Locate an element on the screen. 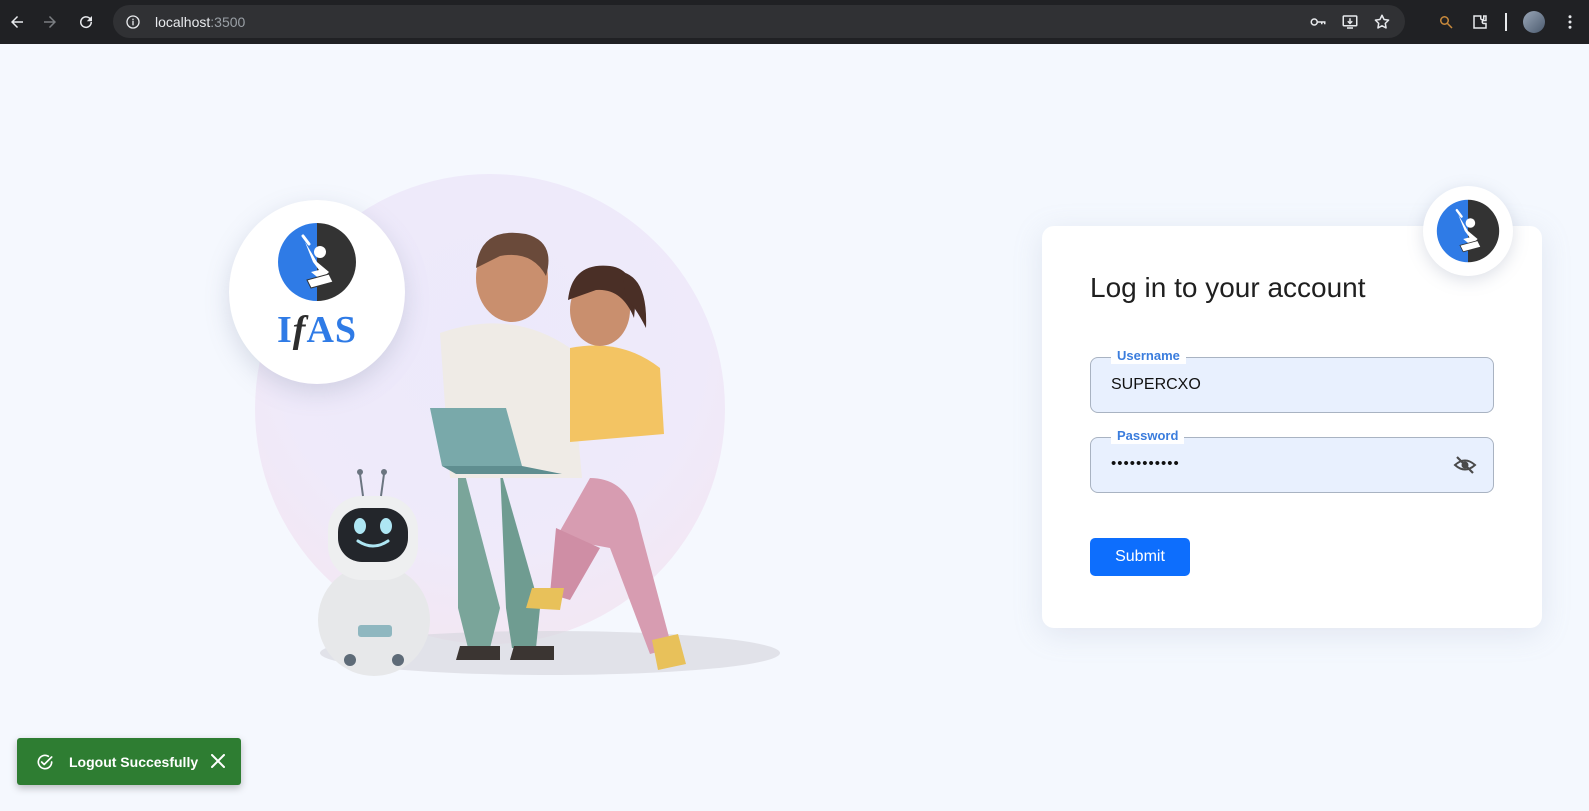  forward-icon is located at coordinates (50, 22).